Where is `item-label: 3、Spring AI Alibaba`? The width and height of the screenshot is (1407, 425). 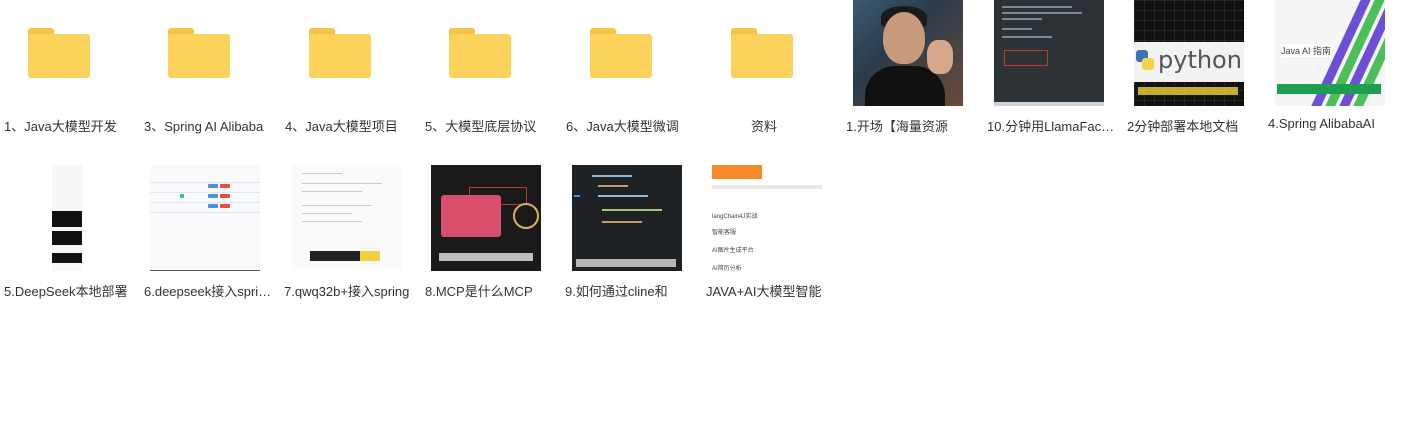
item-label: 3、Spring AI Alibaba is located at coordinates (204, 126).